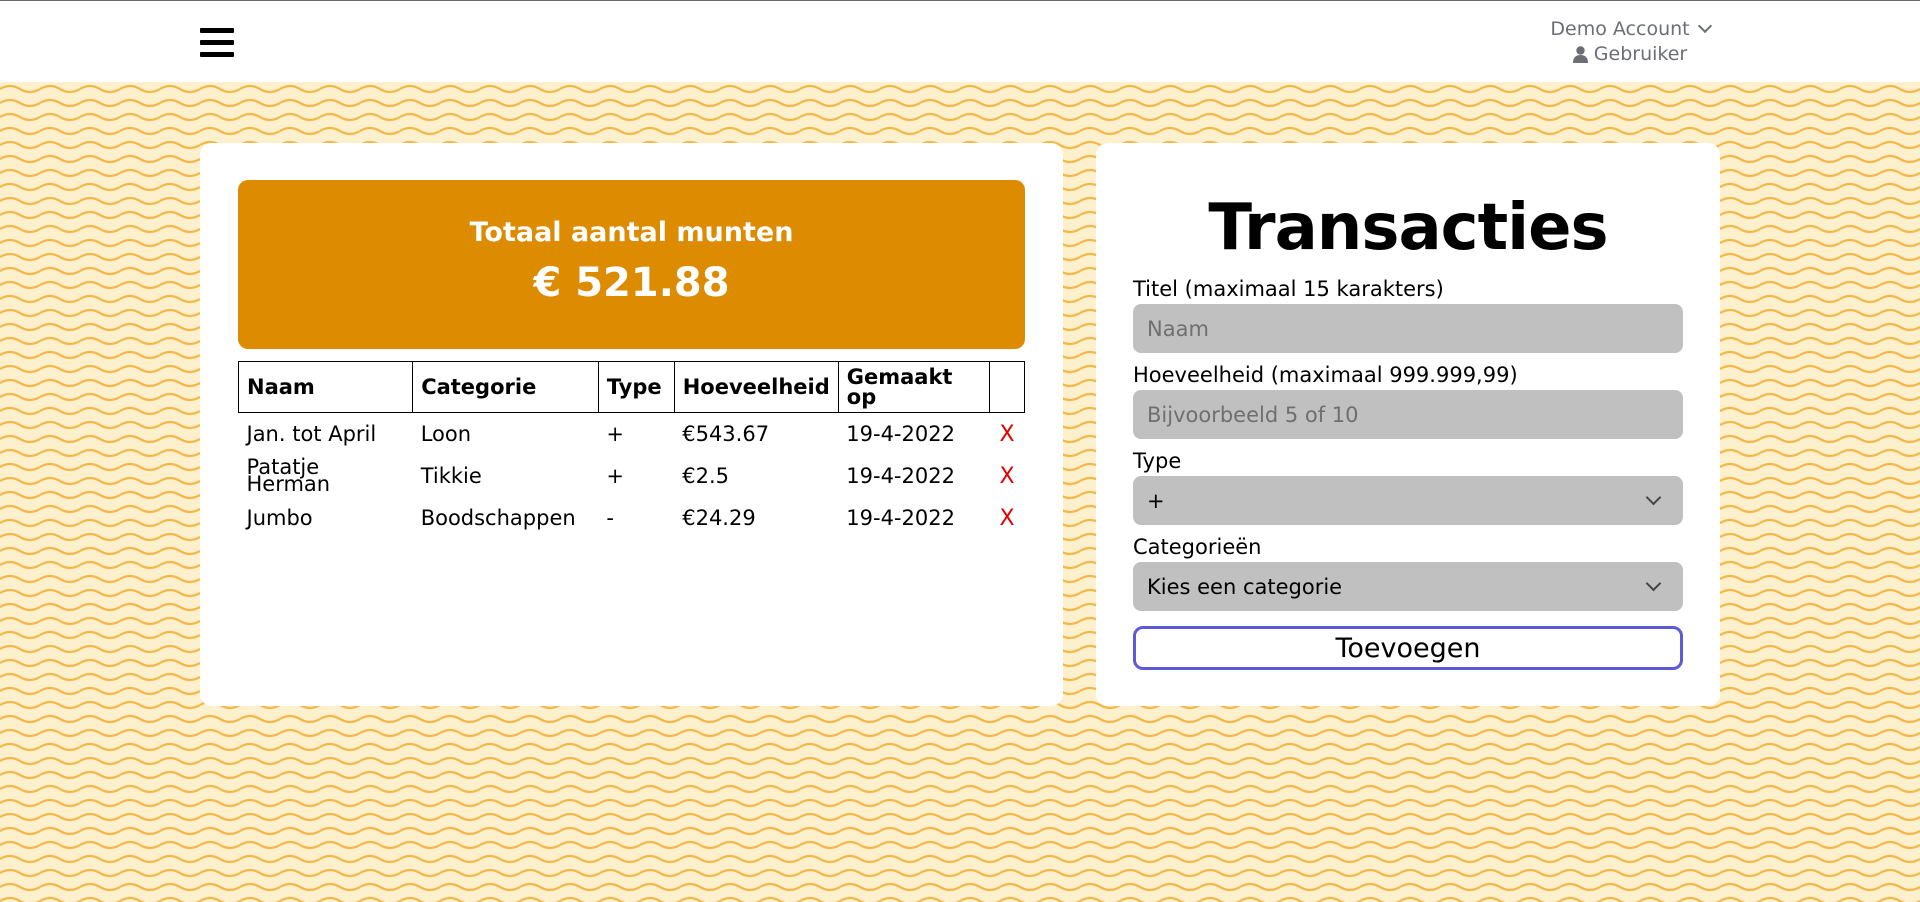  What do you see at coordinates (631, 232) in the screenshot?
I see `balance-label: Totaal aantal munten` at bounding box center [631, 232].